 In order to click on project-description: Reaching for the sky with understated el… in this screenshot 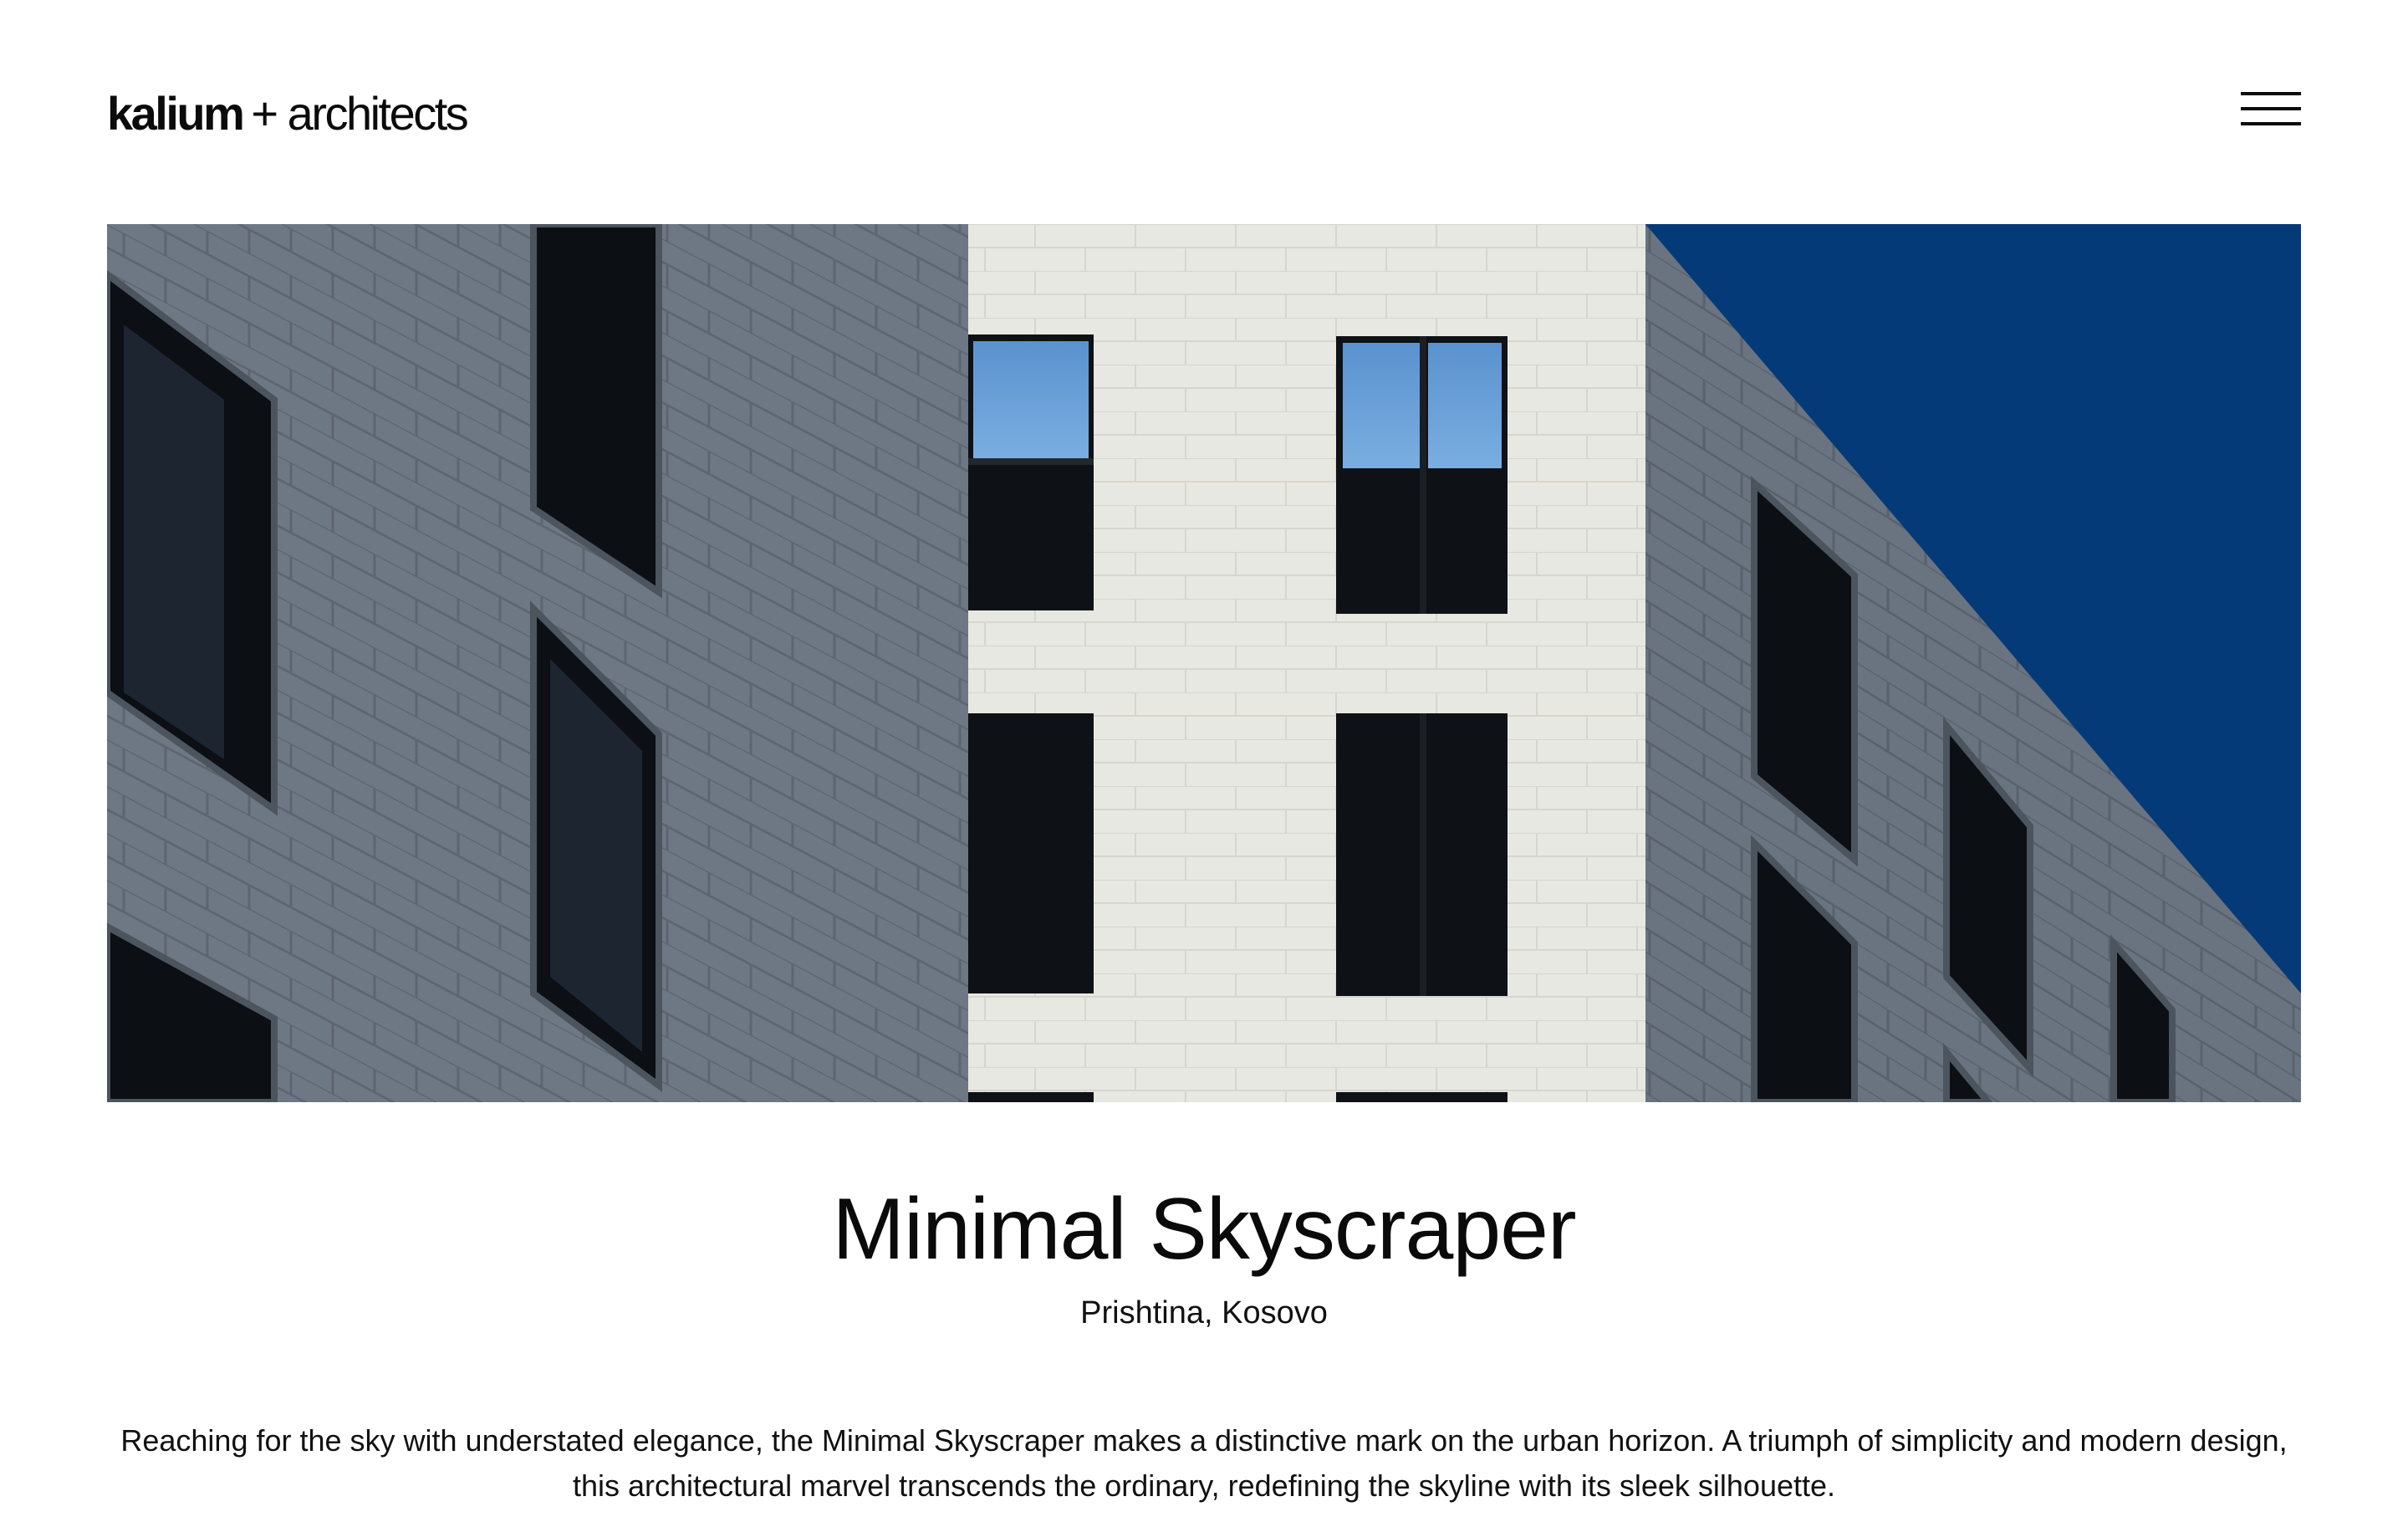, I will do `click(1204, 1463)`.